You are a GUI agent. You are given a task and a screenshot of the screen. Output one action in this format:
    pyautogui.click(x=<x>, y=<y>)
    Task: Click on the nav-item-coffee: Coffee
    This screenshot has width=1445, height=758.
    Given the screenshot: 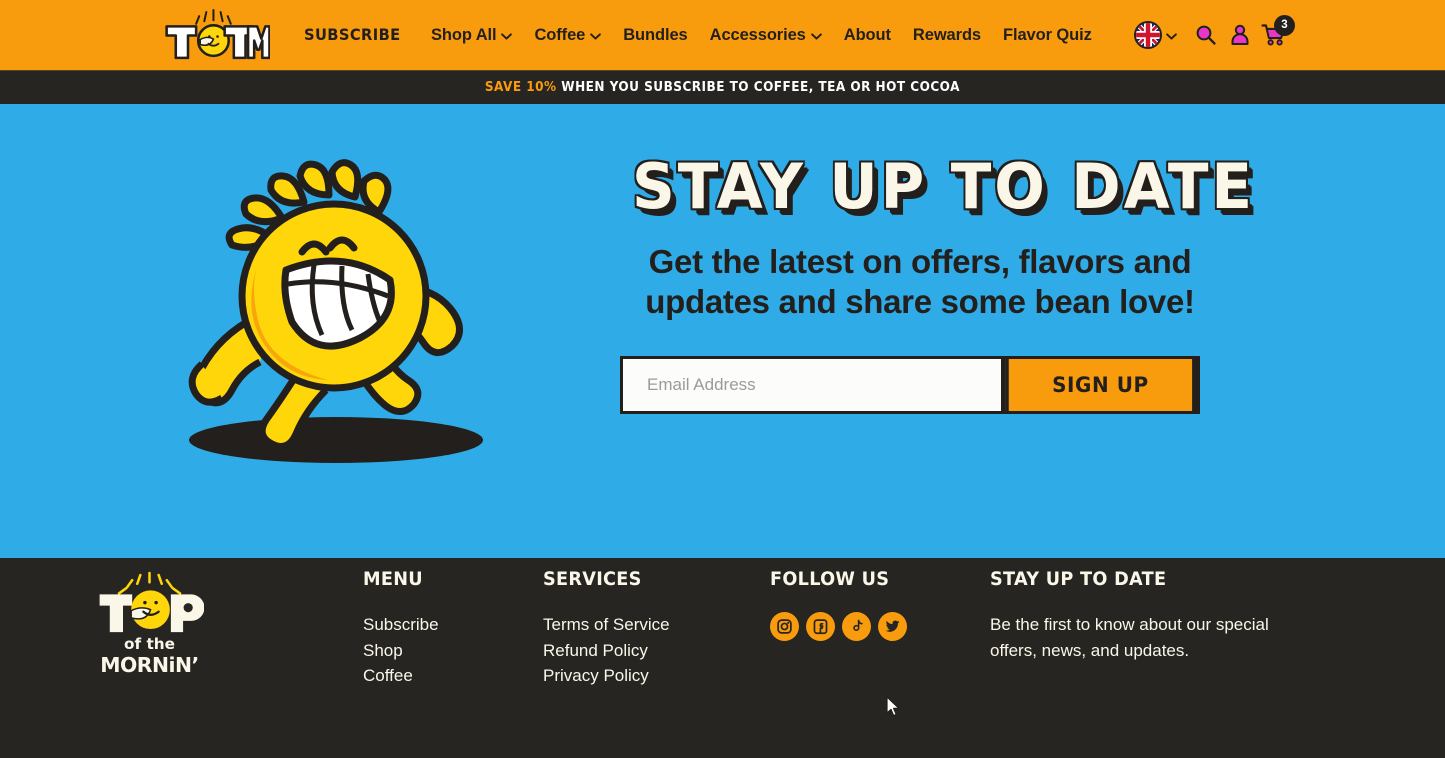 What is the action you would take?
    pyautogui.click(x=568, y=34)
    